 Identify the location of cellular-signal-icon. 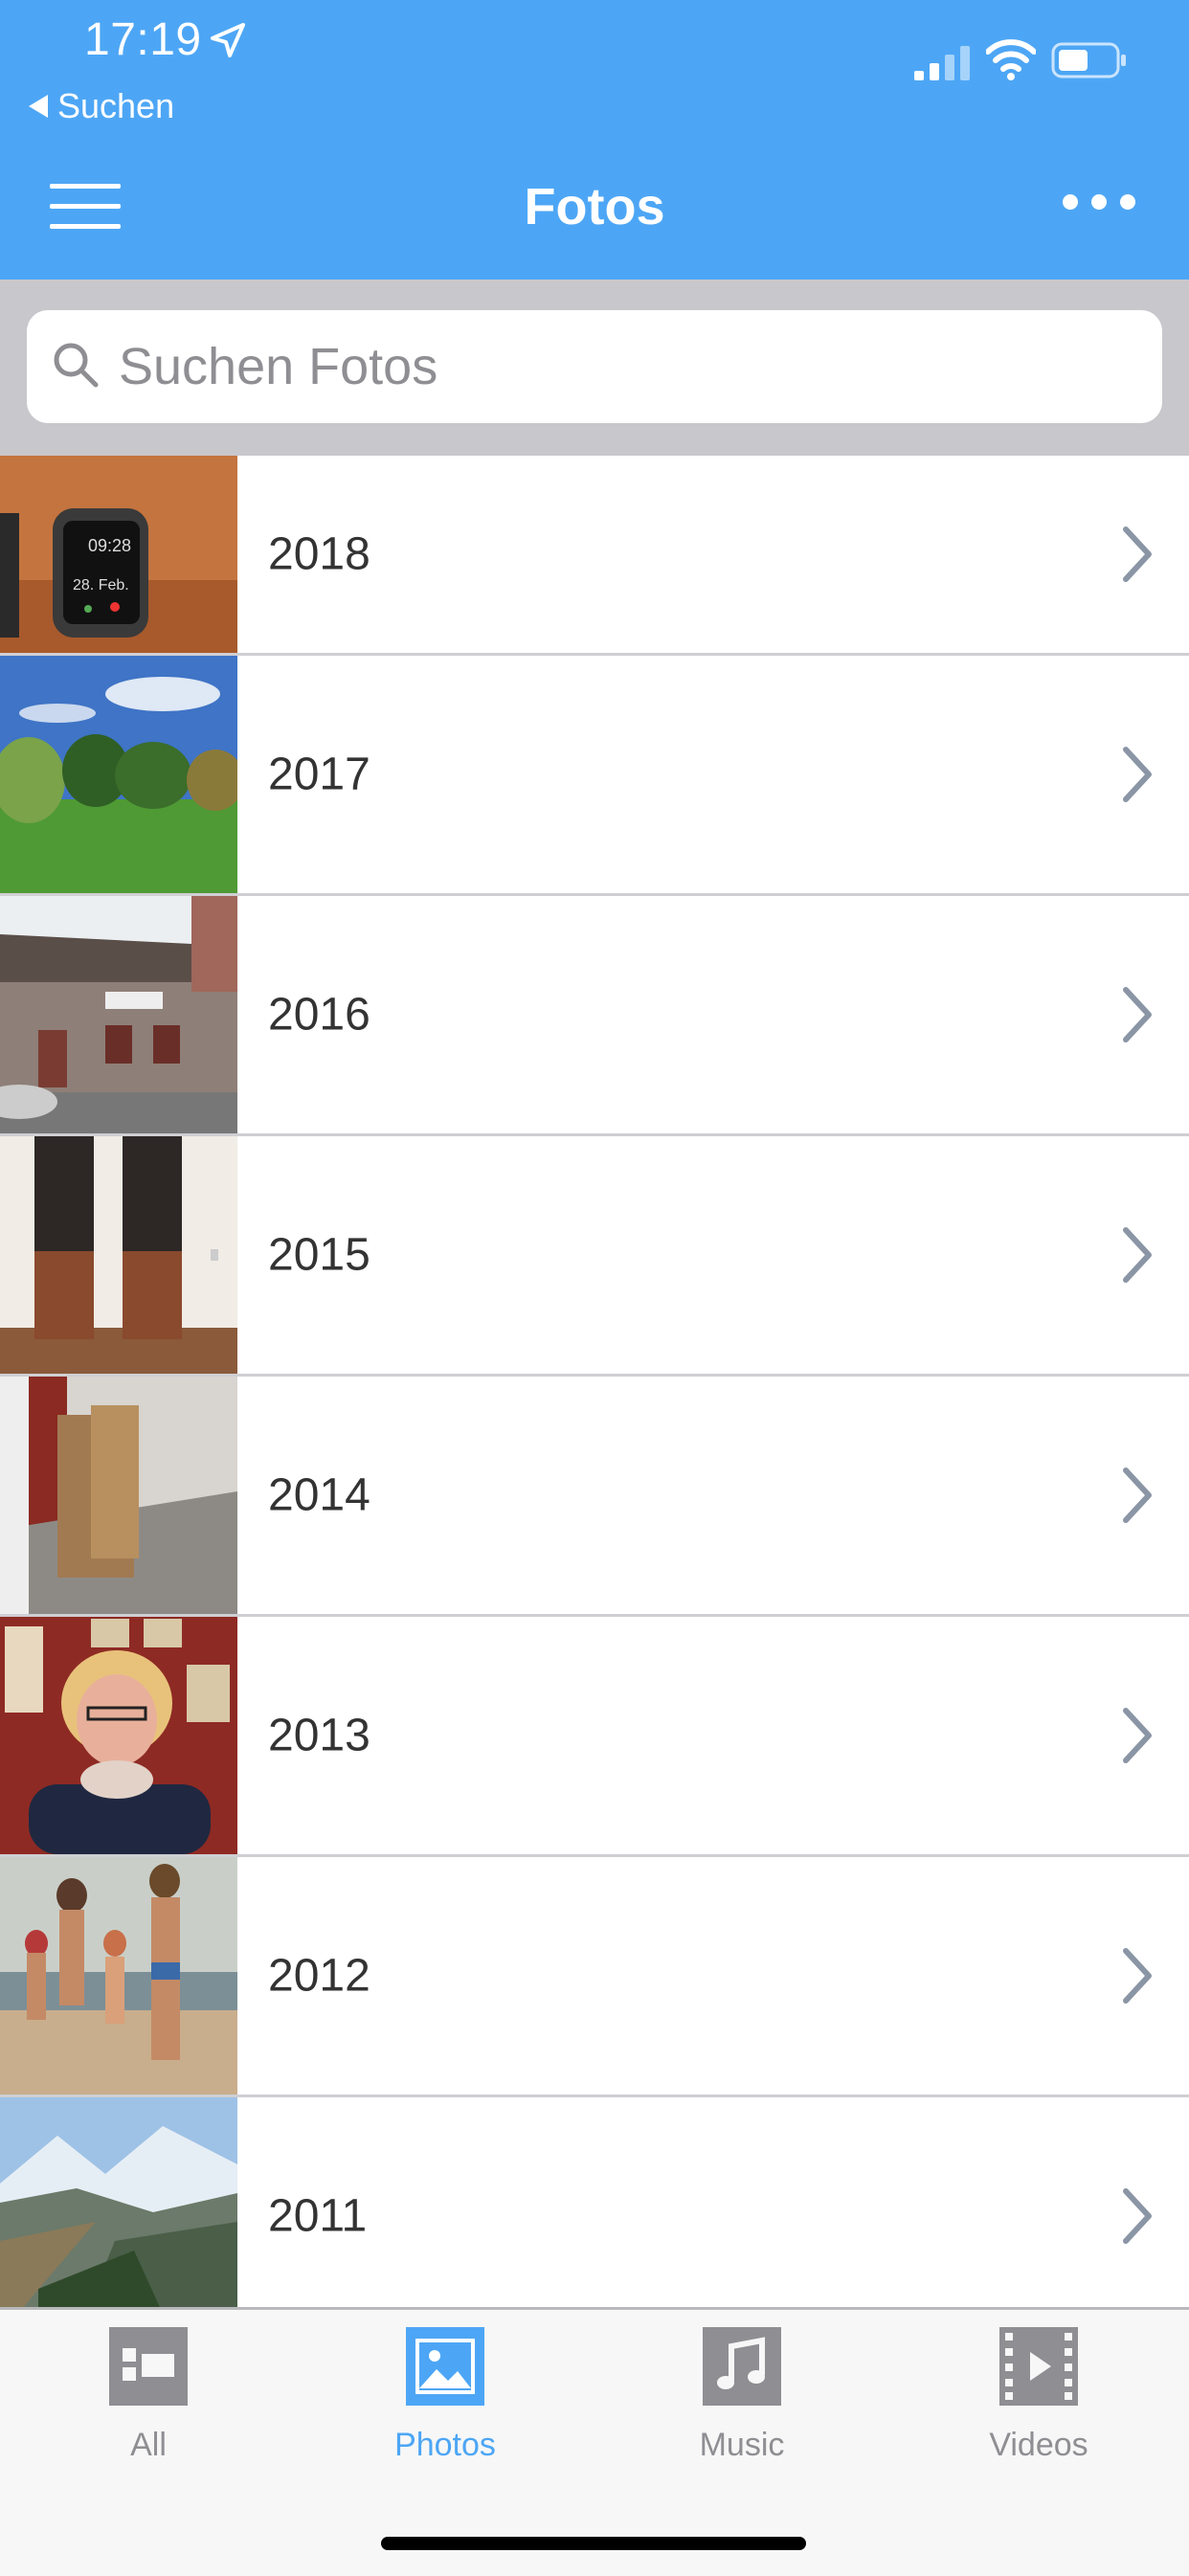
(942, 63).